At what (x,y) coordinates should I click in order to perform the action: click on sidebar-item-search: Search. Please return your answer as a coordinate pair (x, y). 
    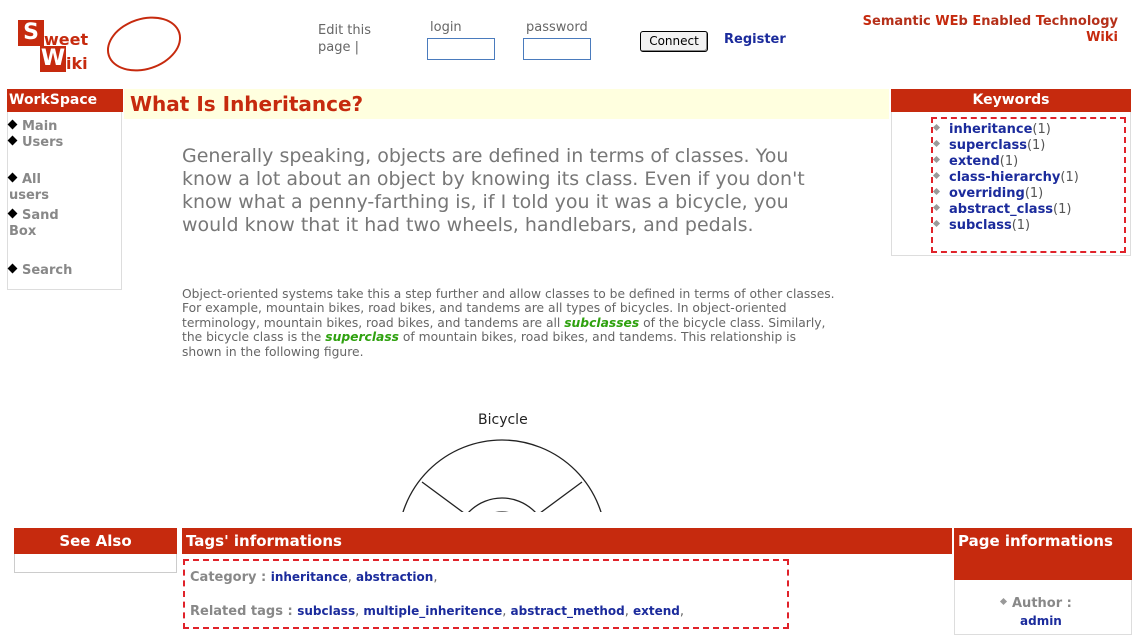
    Looking at the image, I should click on (40, 271).